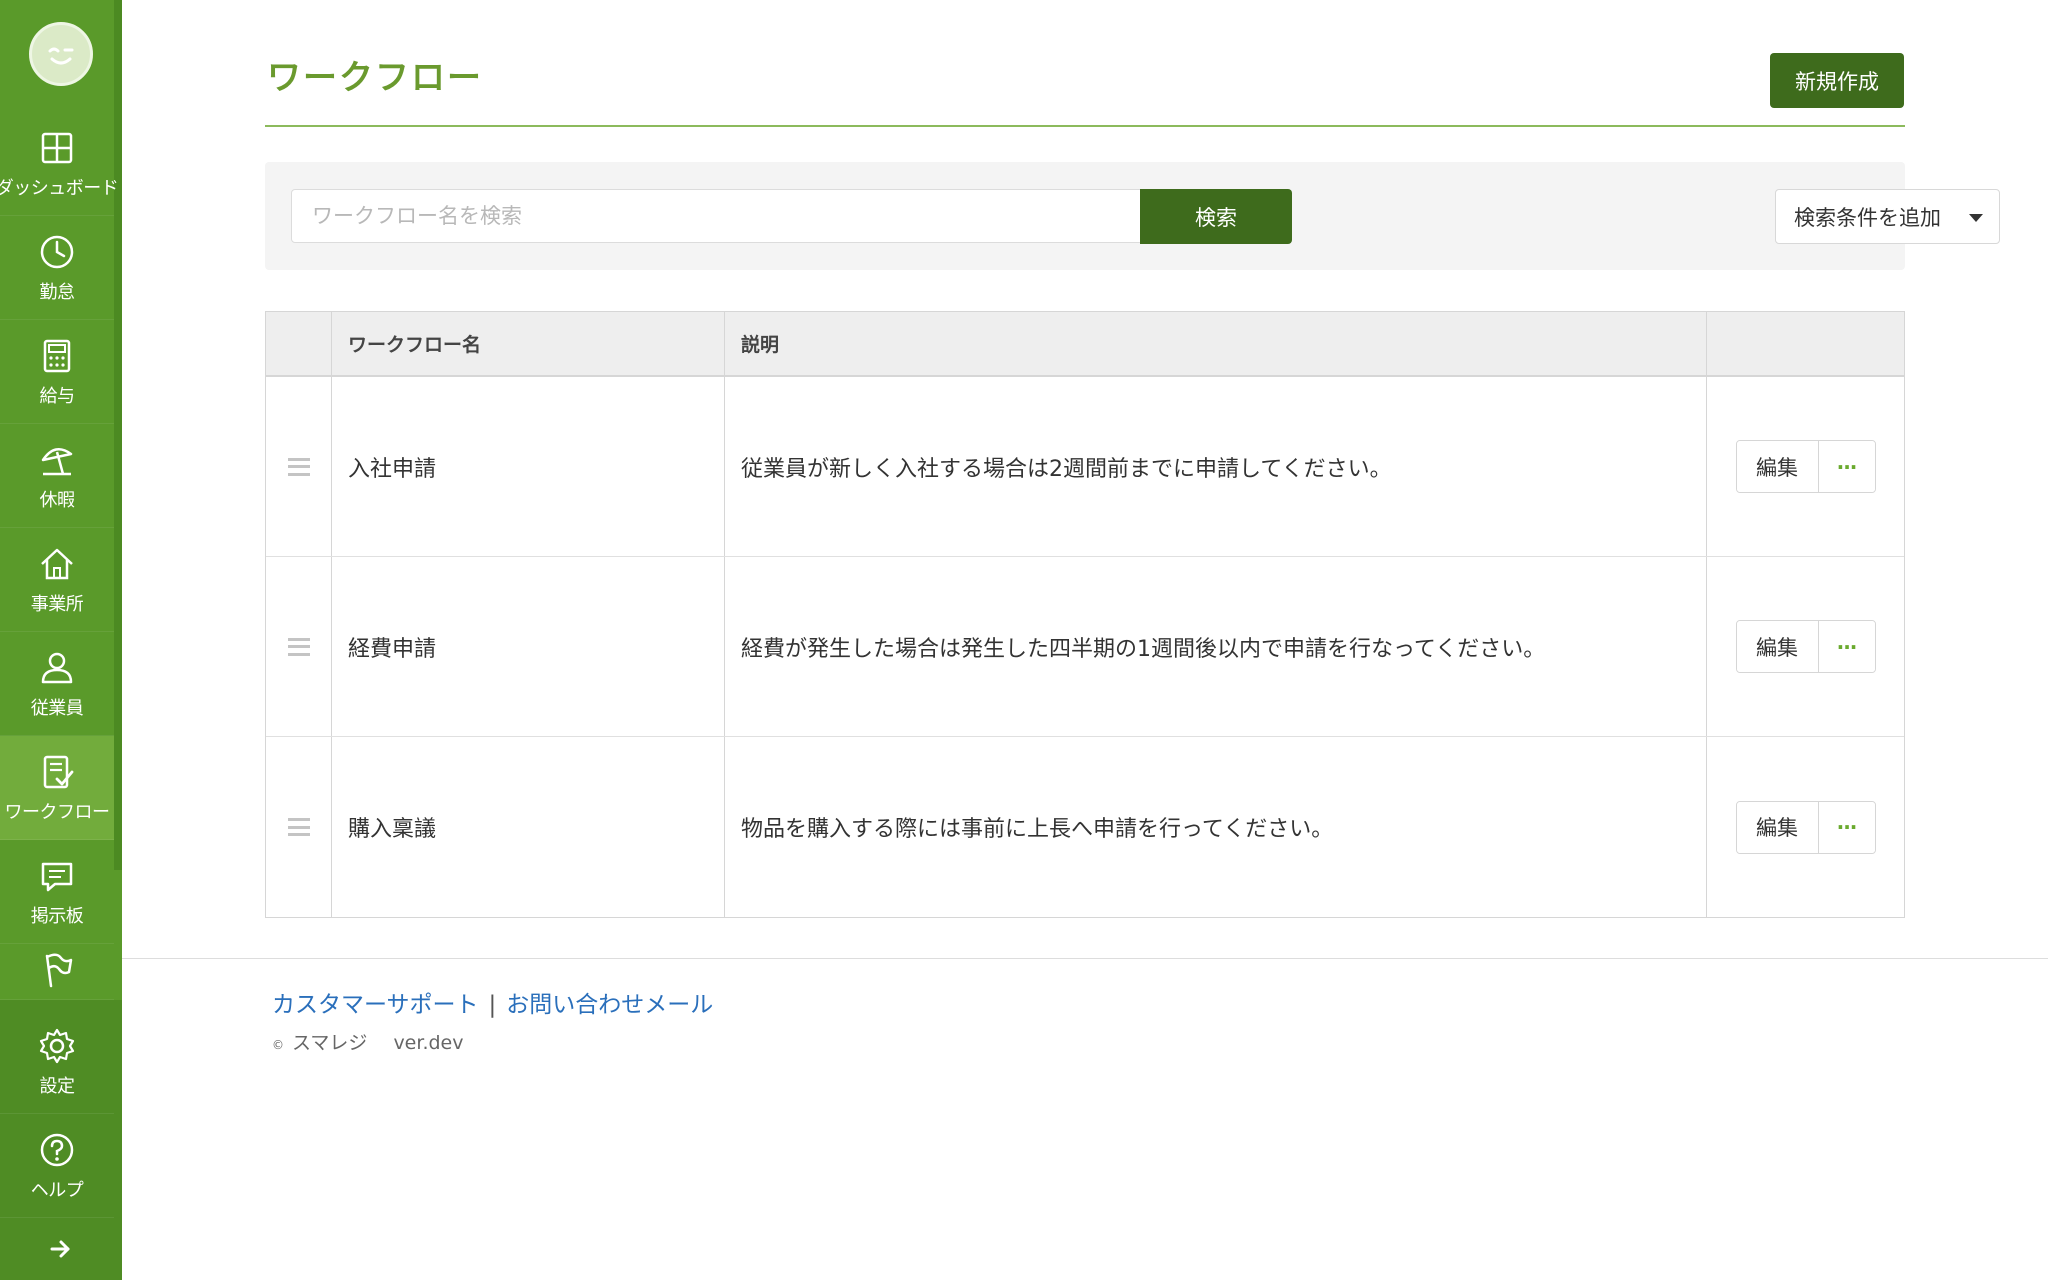 Image resolution: width=2048 pixels, height=1280 pixels. What do you see at coordinates (57, 684) in the screenshot?
I see `sidebar-item-employees: 従業員` at bounding box center [57, 684].